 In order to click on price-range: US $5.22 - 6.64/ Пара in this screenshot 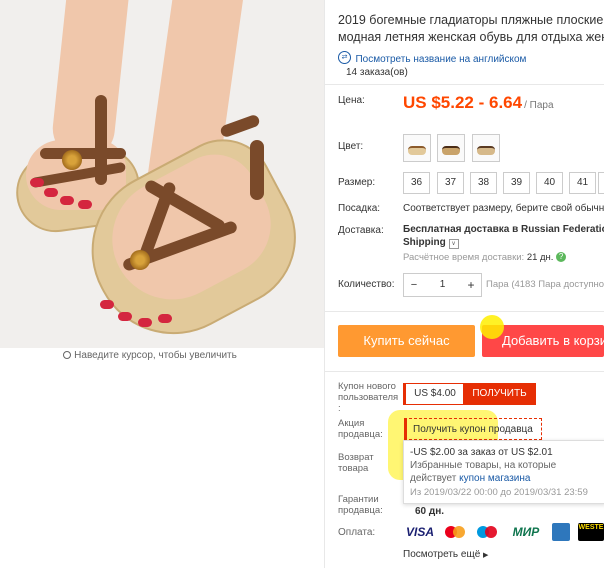, I will do `click(478, 103)`.